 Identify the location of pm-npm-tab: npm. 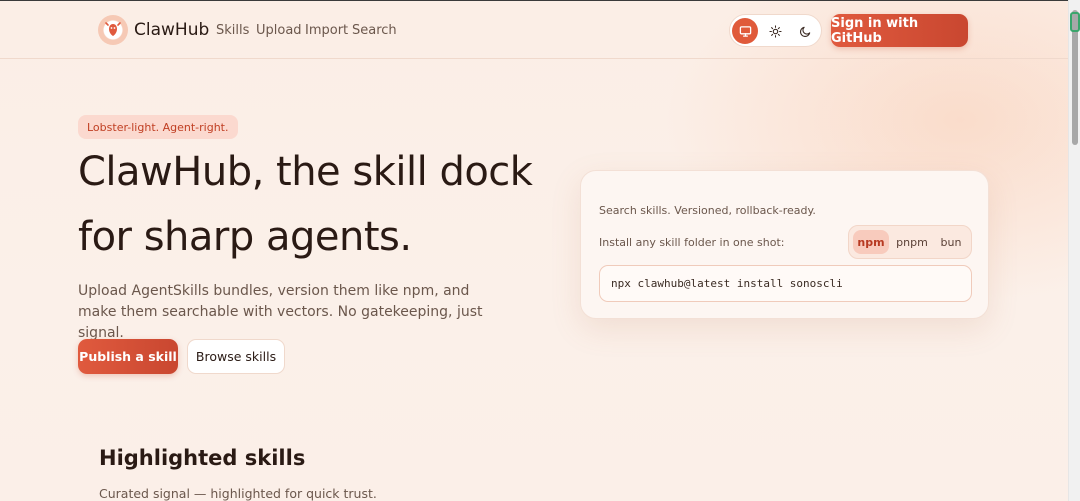
(871, 242).